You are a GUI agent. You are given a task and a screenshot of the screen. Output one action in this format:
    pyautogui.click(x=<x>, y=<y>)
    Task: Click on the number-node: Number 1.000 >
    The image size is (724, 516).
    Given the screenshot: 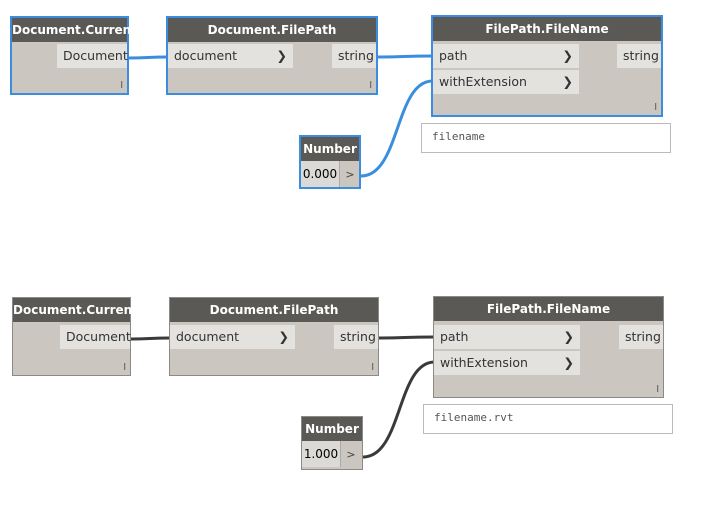 What is the action you would take?
    pyautogui.click(x=332, y=443)
    